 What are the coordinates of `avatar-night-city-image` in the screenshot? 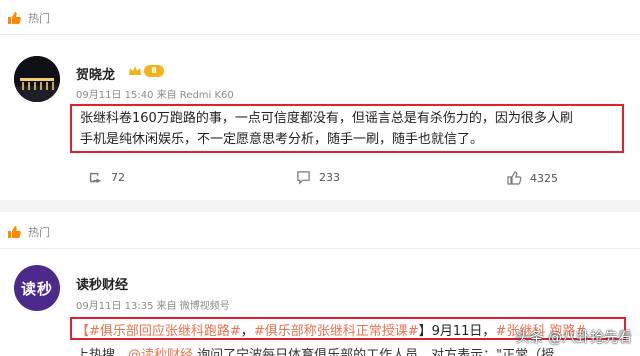 It's located at (37, 79).